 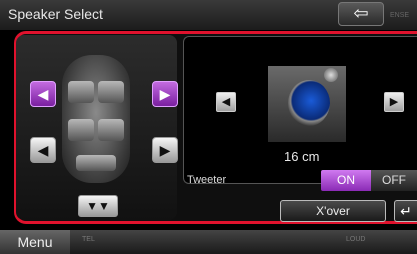 I want to click on tweeter-icon, so click(x=331, y=75).